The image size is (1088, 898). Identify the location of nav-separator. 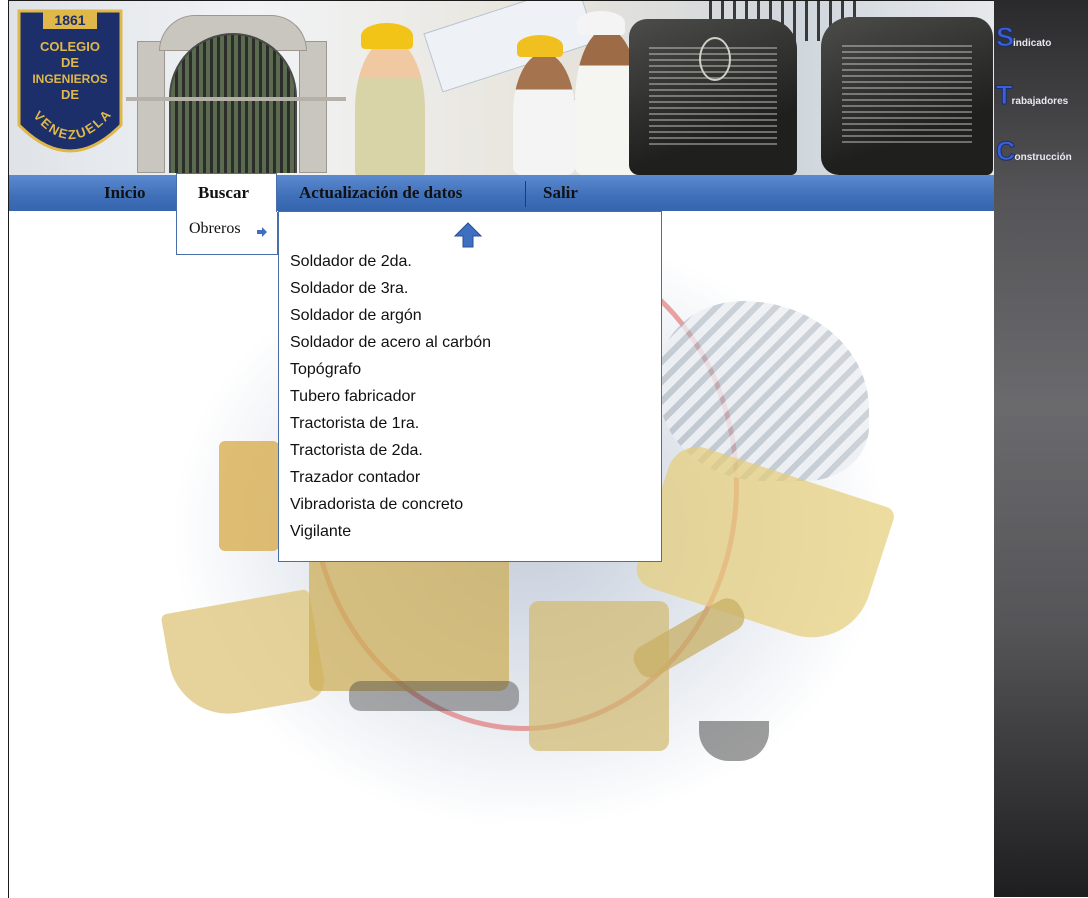
(525, 194).